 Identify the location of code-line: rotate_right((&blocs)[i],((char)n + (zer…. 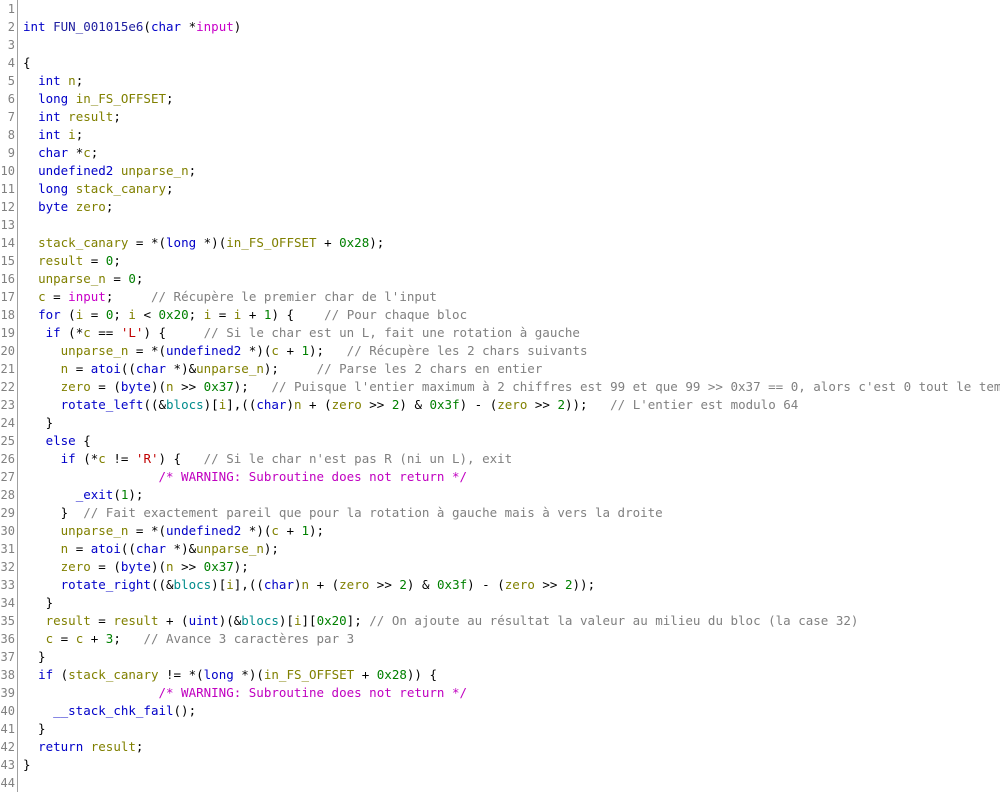
(511, 585).